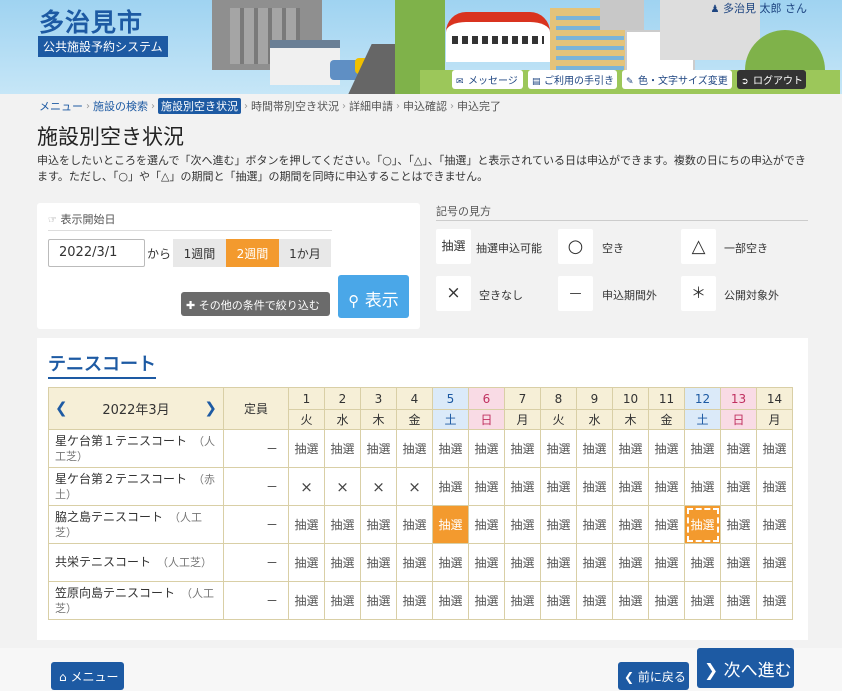 The width and height of the screenshot is (842, 691). Describe the element at coordinates (96, 253) in the screenshot. I see `start-date-input: 2022/3/1` at that location.